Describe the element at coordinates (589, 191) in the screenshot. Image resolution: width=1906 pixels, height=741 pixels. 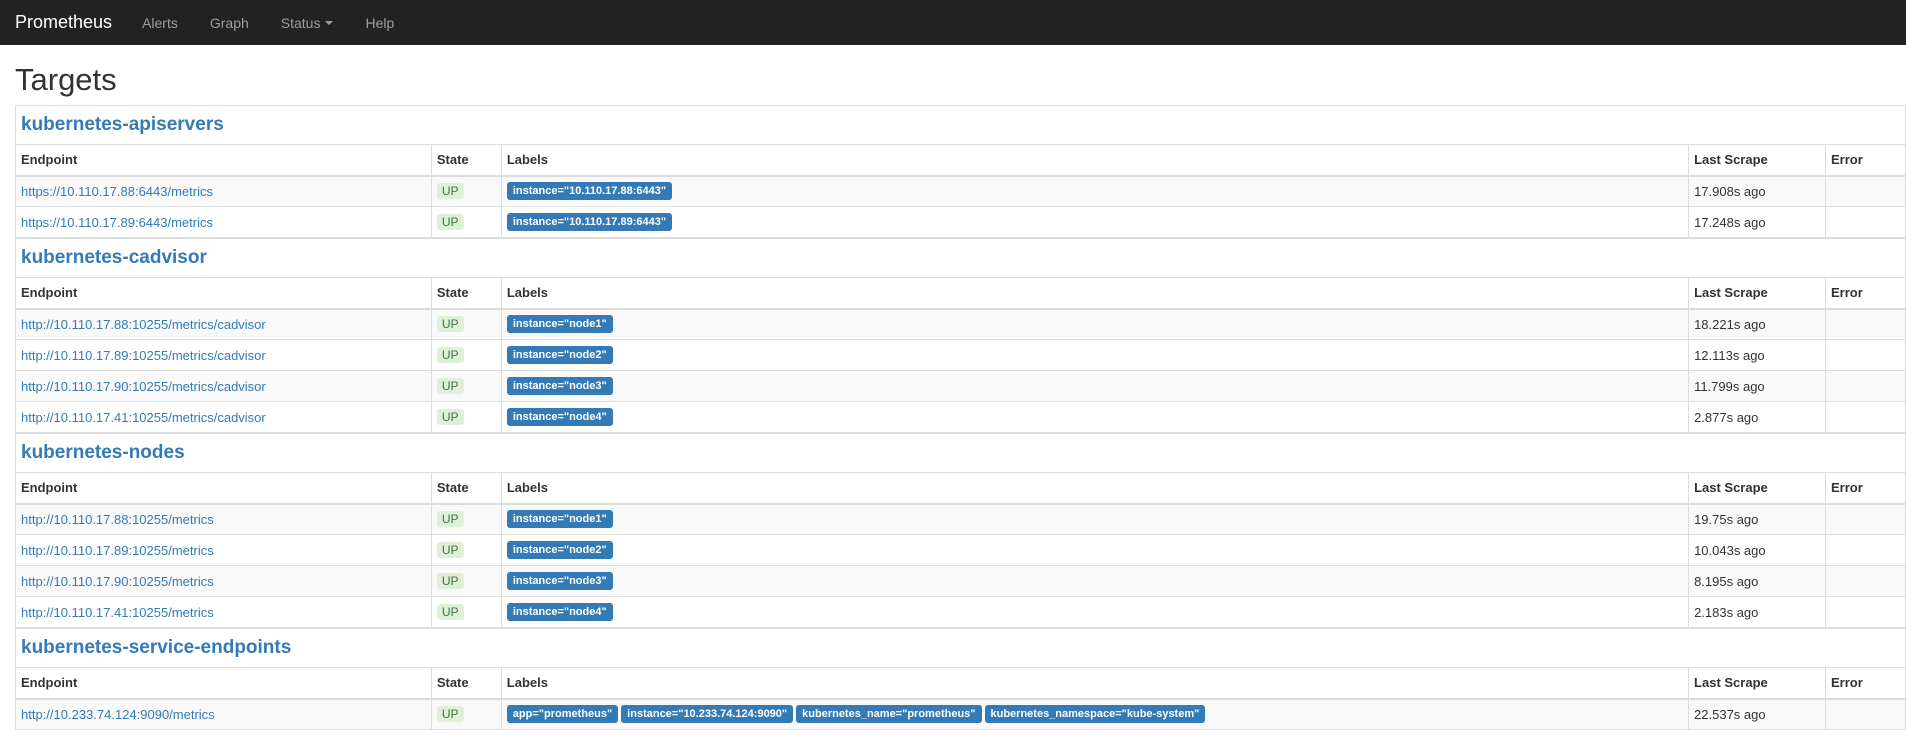
I see `label-badge: instance="10.110.17.88:6443"` at that location.